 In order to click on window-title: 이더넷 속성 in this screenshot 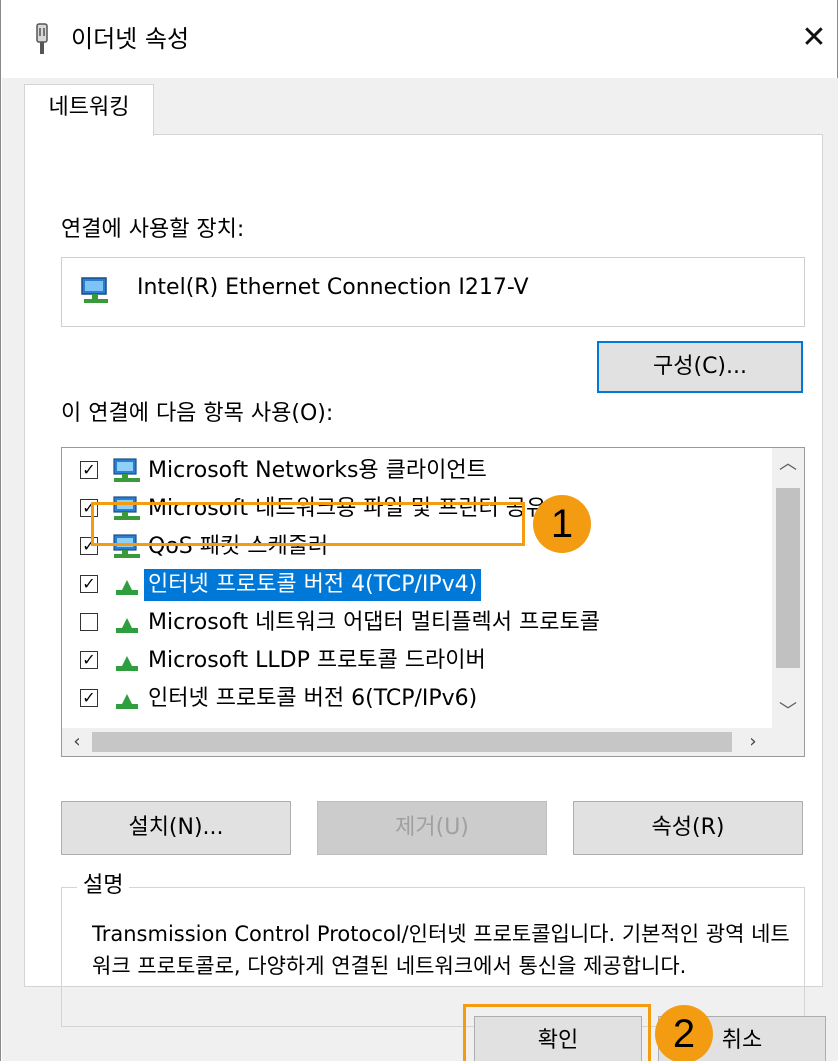, I will do `click(130, 39)`.